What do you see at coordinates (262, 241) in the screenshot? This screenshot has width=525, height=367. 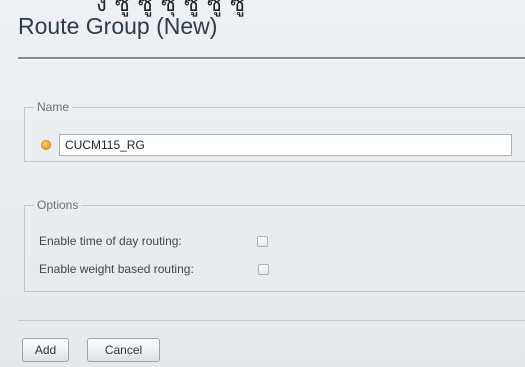 I see `time-of-day-routing-checkbox` at bounding box center [262, 241].